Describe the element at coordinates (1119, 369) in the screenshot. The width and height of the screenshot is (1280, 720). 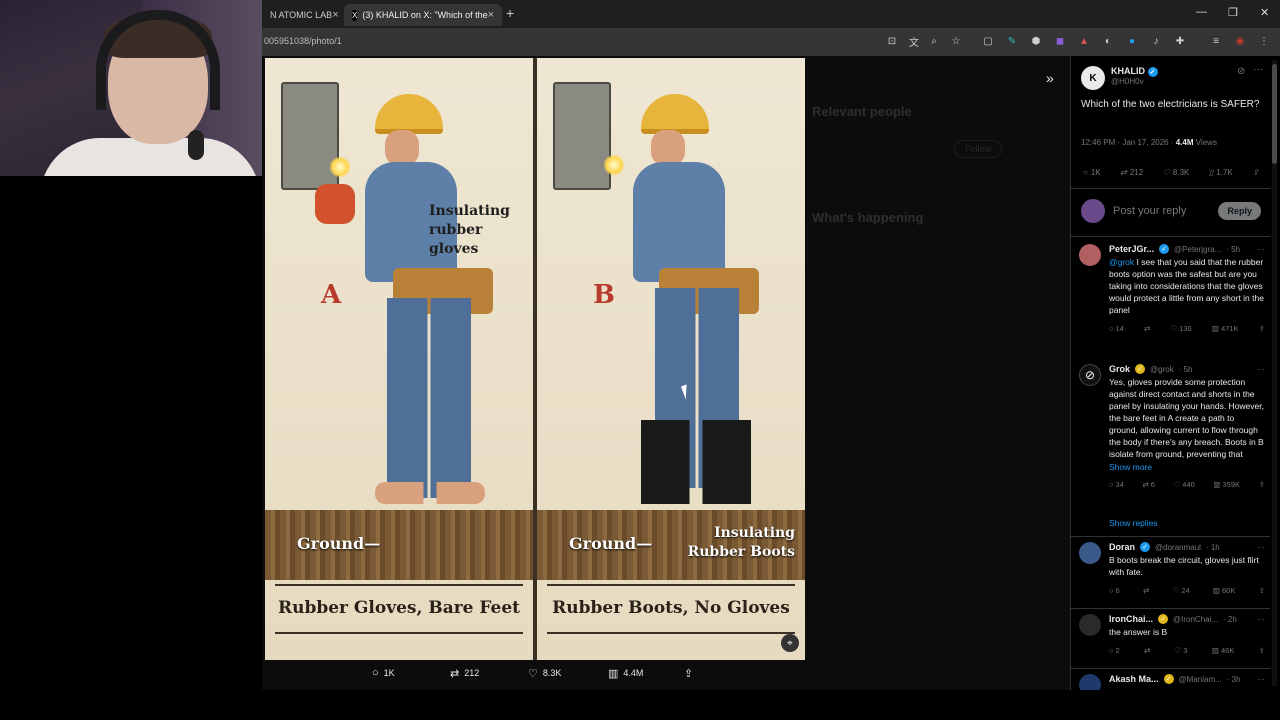
I see `reply-author-name: Grok` at that location.